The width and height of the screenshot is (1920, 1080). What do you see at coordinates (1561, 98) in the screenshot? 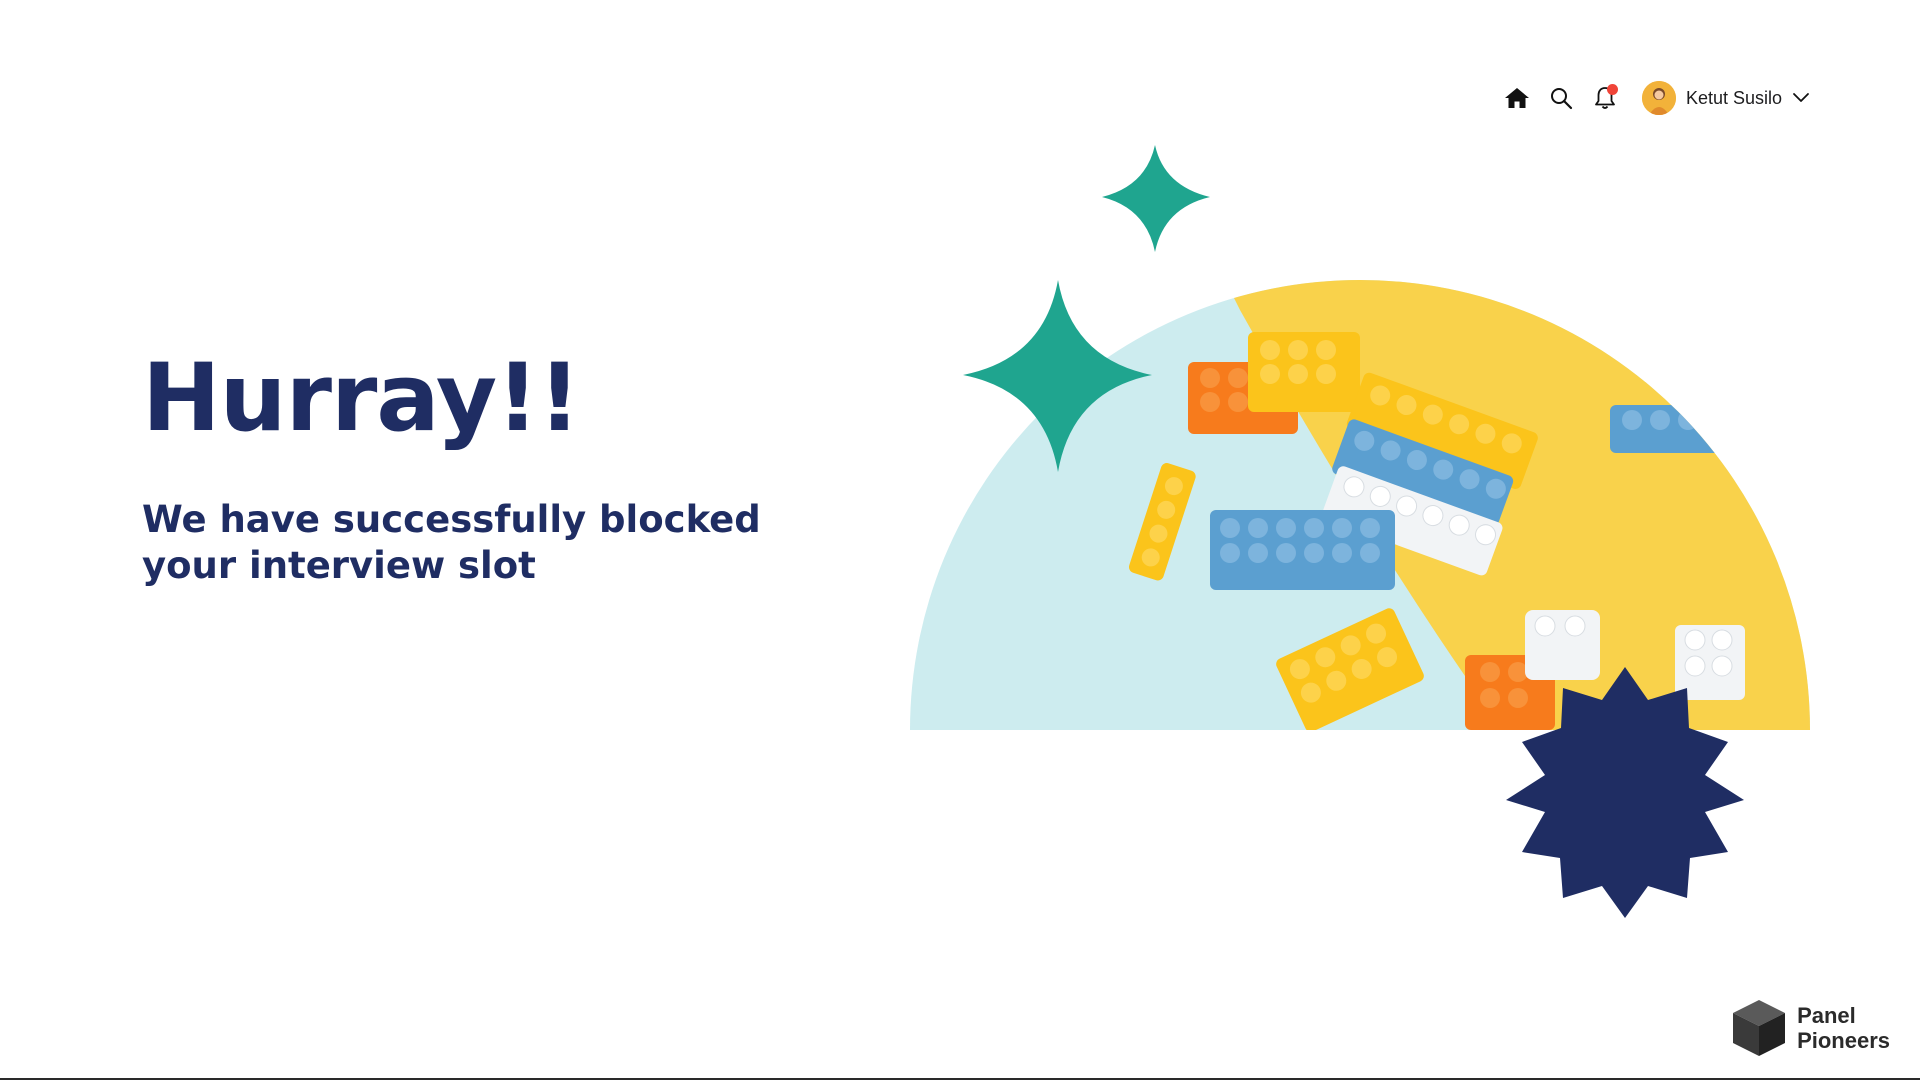
I see `search-icon` at bounding box center [1561, 98].